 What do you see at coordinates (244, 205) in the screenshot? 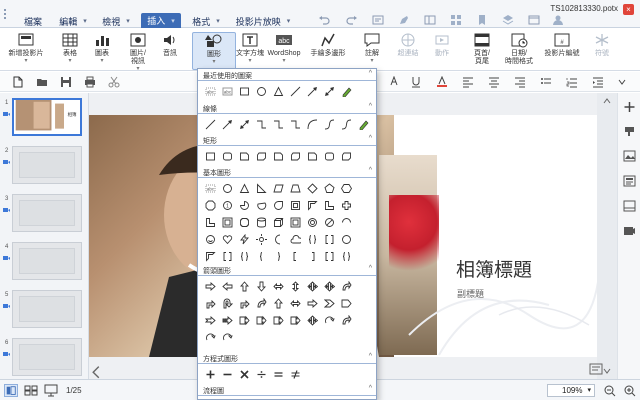
I see `pie-shape-icon` at bounding box center [244, 205].